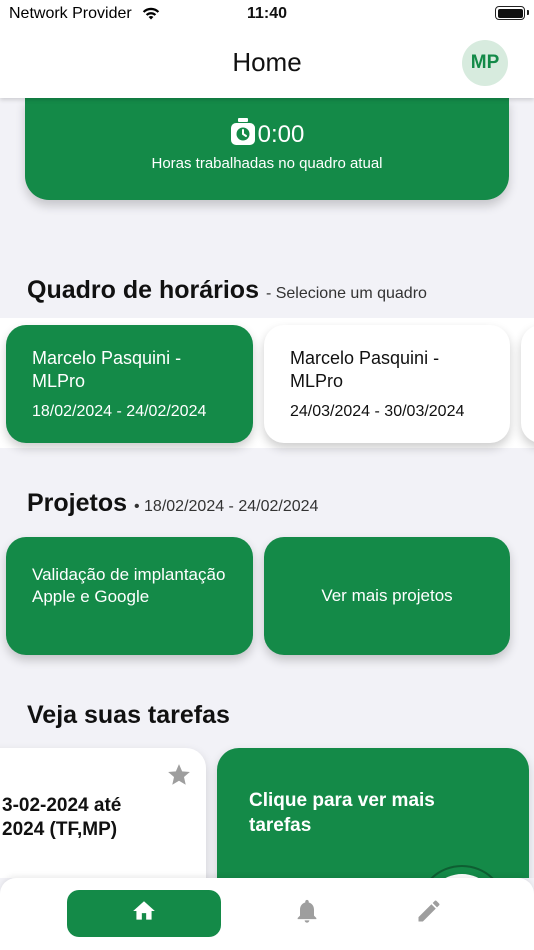  I want to click on projects-title: Projetos, so click(77, 503).